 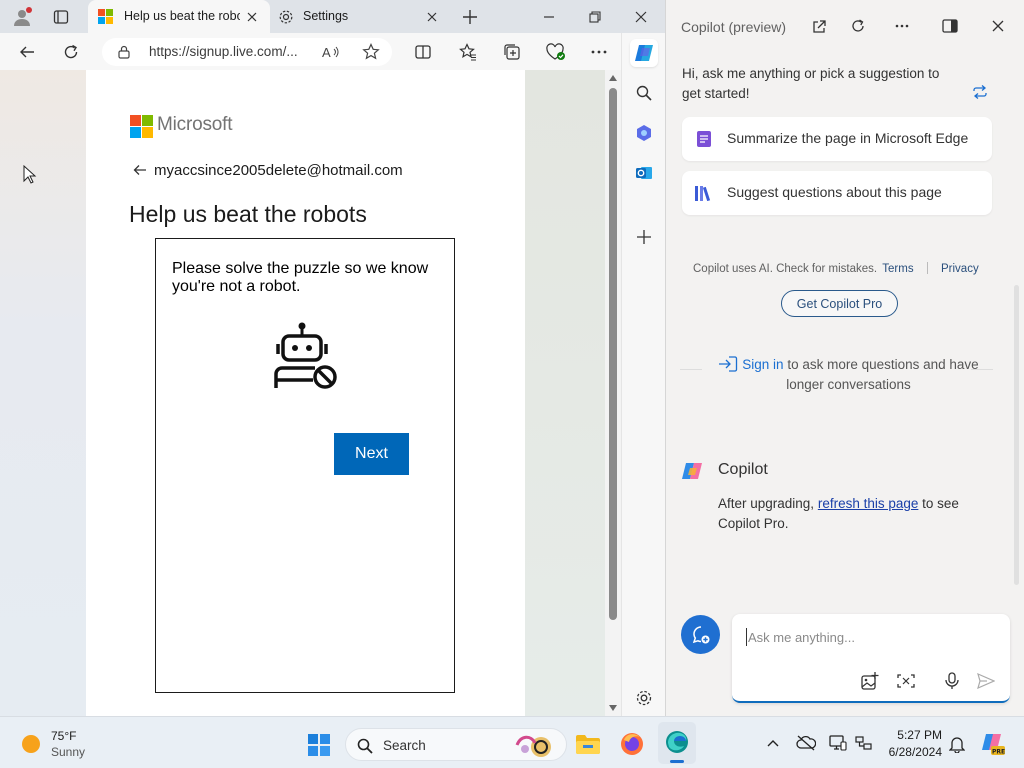 What do you see at coordinates (141, 126) in the screenshot?
I see `microsoft-logo-icon` at bounding box center [141, 126].